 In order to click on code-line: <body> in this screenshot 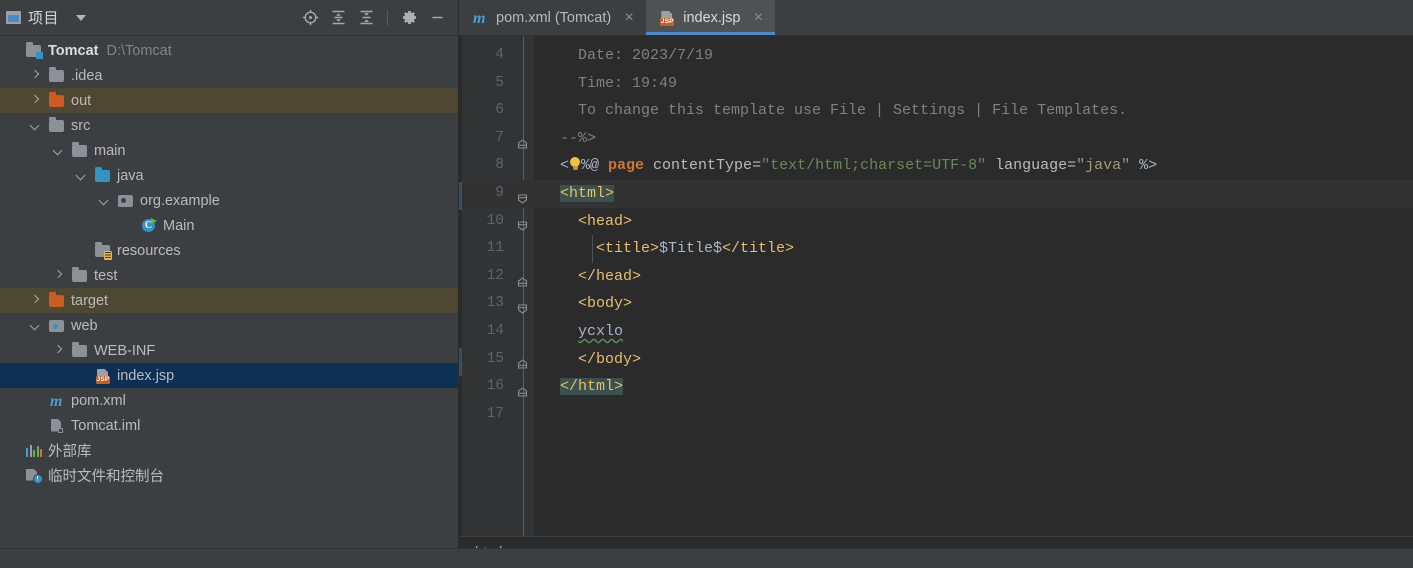, I will do `click(973, 304)`.